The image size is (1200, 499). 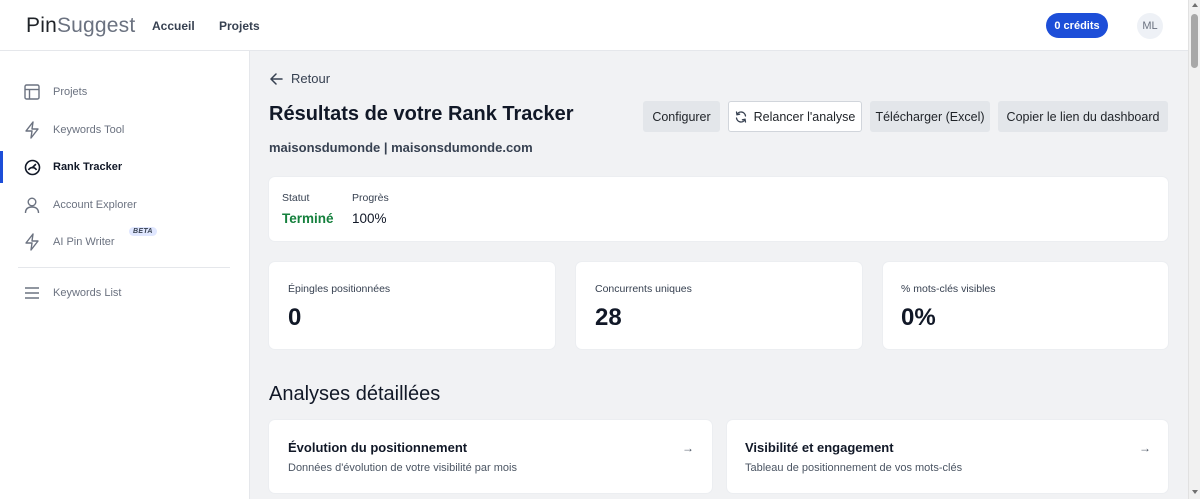 I want to click on stat-label: % mots-clés visibles, so click(x=948, y=289).